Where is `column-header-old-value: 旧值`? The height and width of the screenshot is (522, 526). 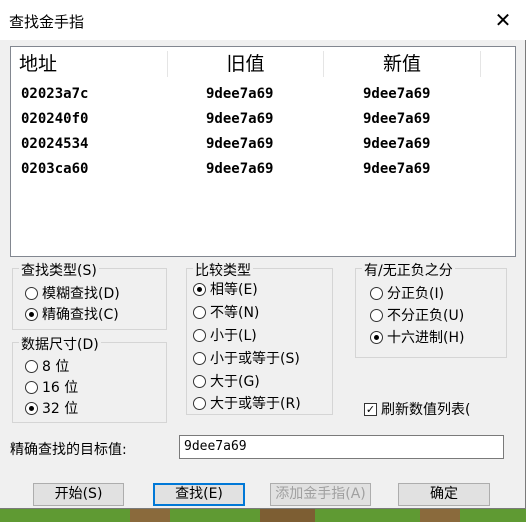
column-header-old-value: 旧值 is located at coordinates (245, 64).